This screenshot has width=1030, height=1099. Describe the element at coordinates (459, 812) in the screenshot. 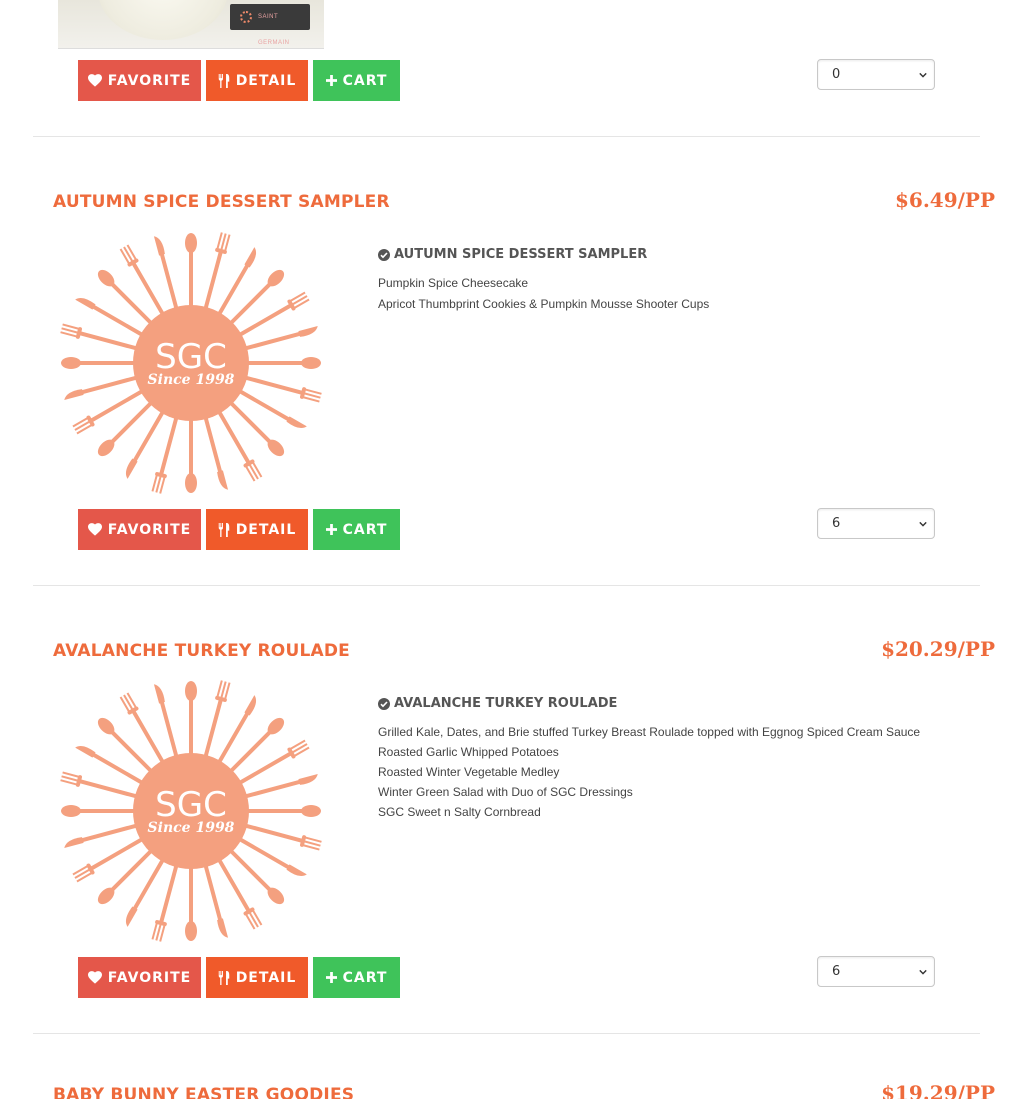

I see `description-line: SGC Sweet n Salty Cornbread` at that location.